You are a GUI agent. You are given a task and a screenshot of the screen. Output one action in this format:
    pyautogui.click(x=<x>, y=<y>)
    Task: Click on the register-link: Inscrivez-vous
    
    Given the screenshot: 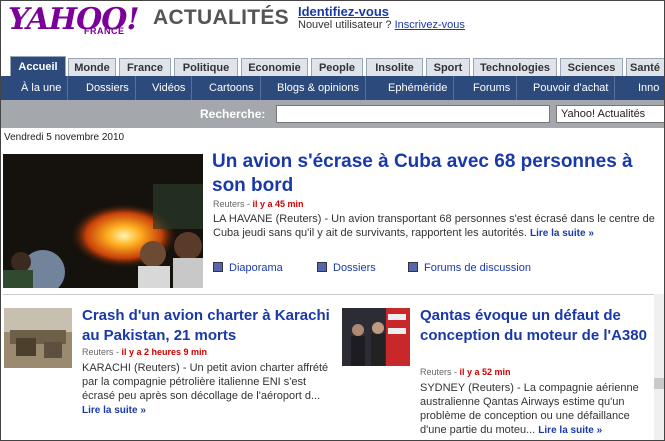 What is the action you would take?
    pyautogui.click(x=430, y=25)
    